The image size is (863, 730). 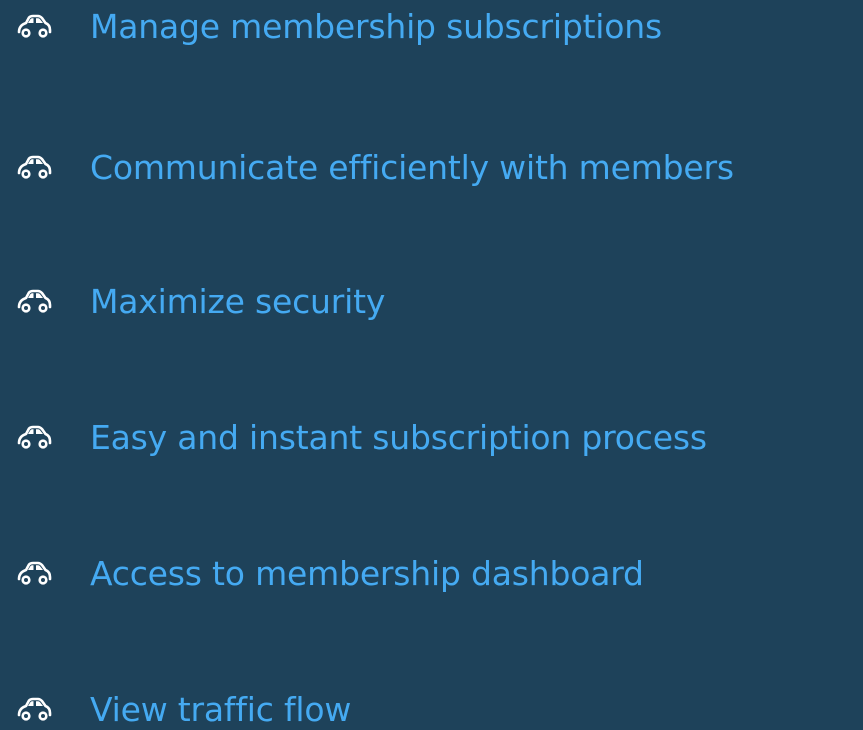 What do you see at coordinates (398, 437) in the screenshot?
I see `feature-label: Easy and instant subscription process` at bounding box center [398, 437].